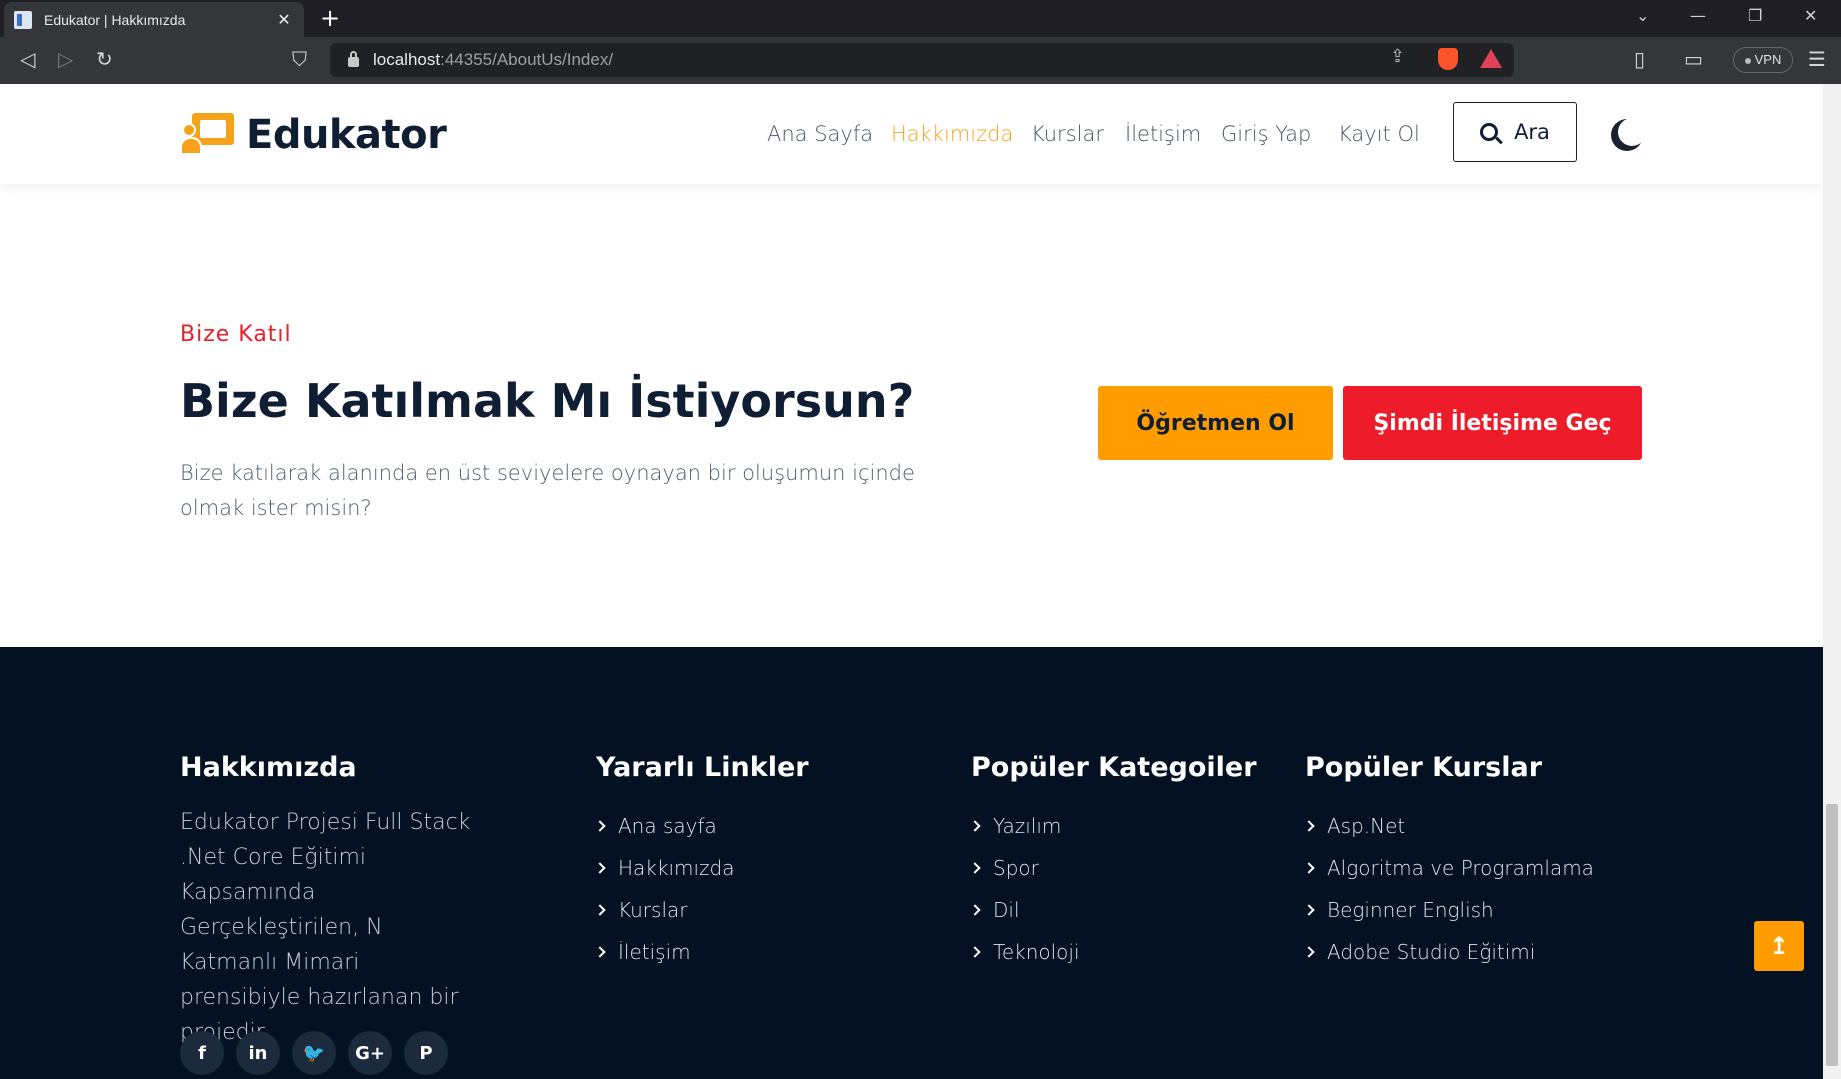 This screenshot has height=1079, width=1841. What do you see at coordinates (1639, 59) in the screenshot?
I see `sidebar-toggle-icon: ▯` at bounding box center [1639, 59].